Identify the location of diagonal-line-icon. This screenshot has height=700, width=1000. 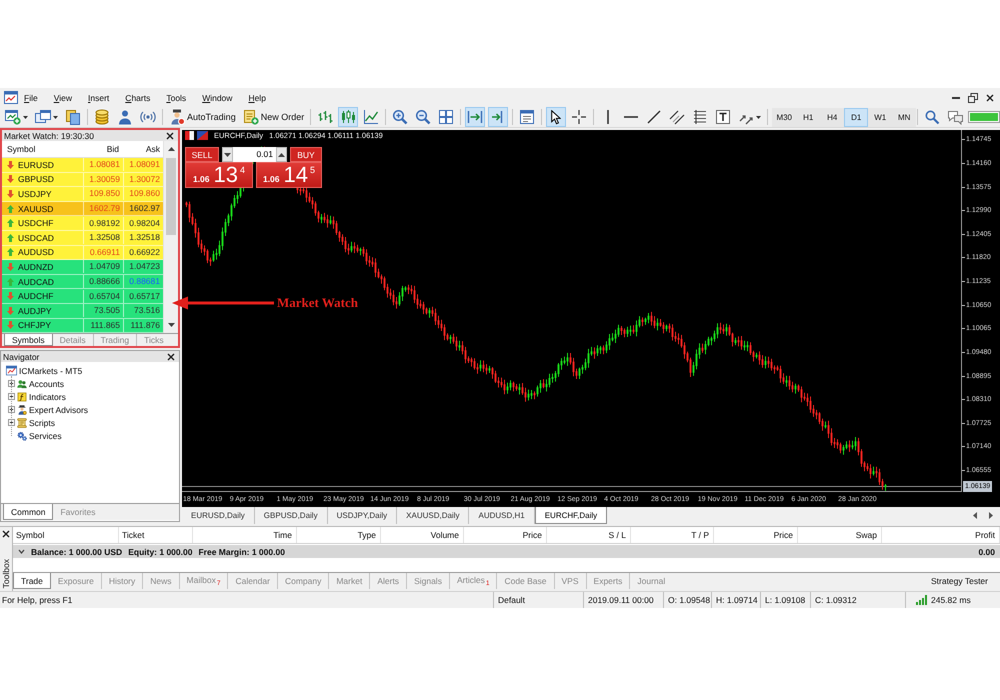
(654, 117).